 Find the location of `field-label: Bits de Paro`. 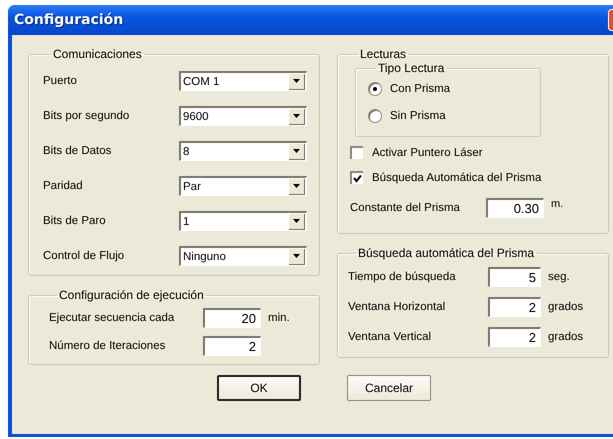

field-label: Bits de Paro is located at coordinates (74, 220).